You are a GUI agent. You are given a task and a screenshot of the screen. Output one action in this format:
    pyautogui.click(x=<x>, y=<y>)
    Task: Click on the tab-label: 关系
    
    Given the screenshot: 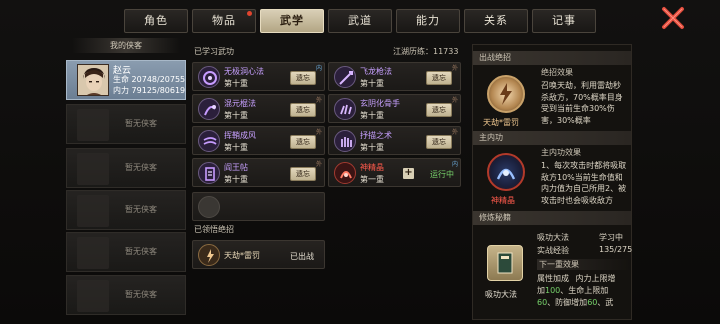 What is the action you would take?
    pyautogui.click(x=496, y=20)
    